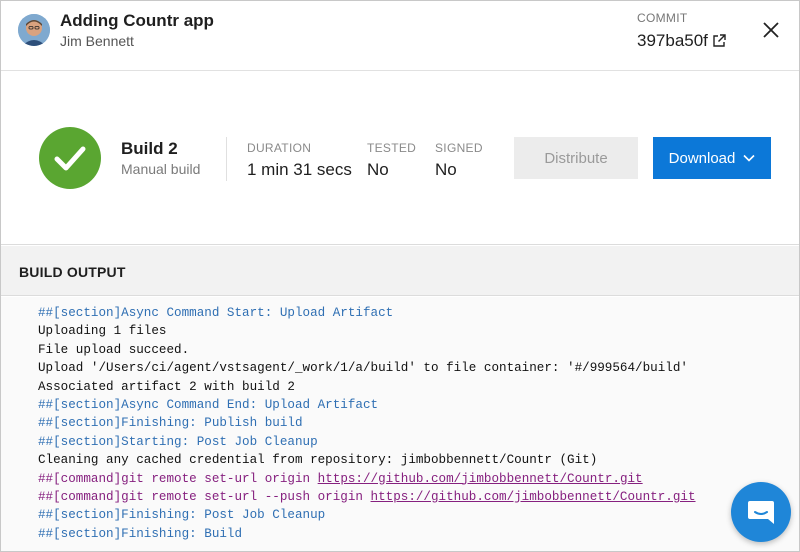 This screenshot has height=552, width=800. I want to click on log-text: ##[command]git remote set-url origin, so click(178, 478).